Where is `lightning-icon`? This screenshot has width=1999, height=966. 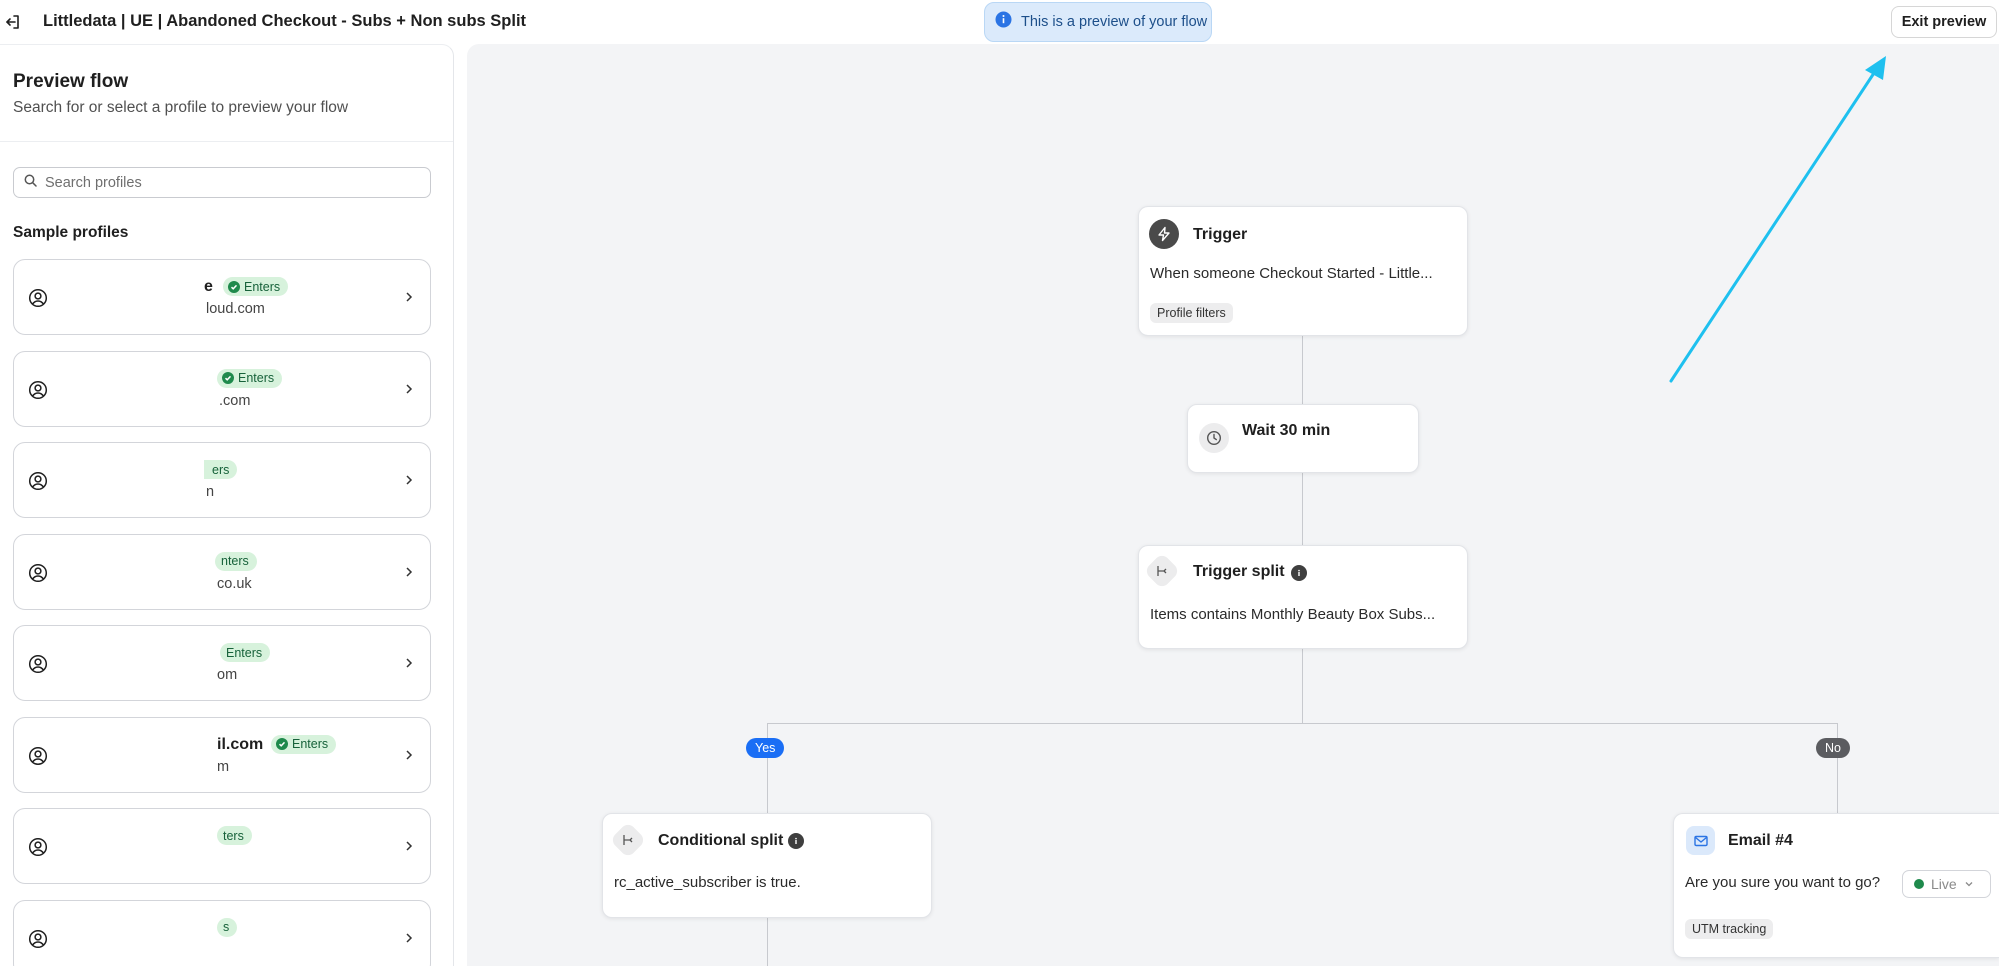
lightning-icon is located at coordinates (1164, 234).